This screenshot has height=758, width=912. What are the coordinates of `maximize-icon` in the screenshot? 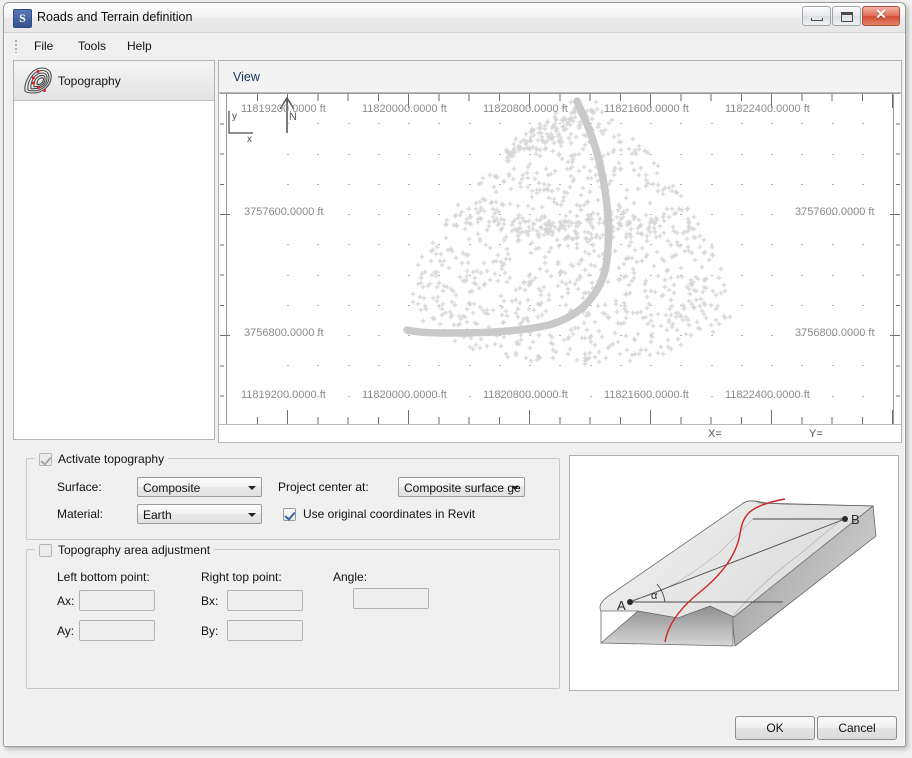 It's located at (847, 17).